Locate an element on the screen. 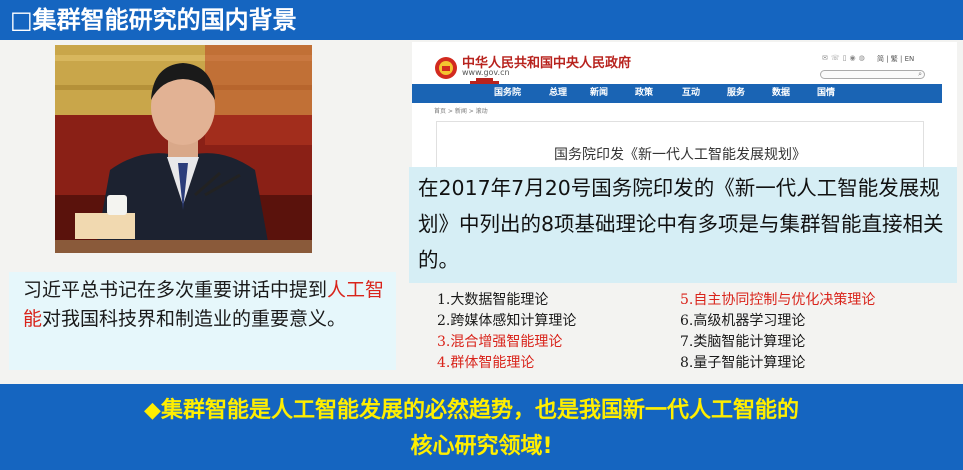 This screenshot has height=470, width=963. wechat-icon: ◍ is located at coordinates (862, 58).